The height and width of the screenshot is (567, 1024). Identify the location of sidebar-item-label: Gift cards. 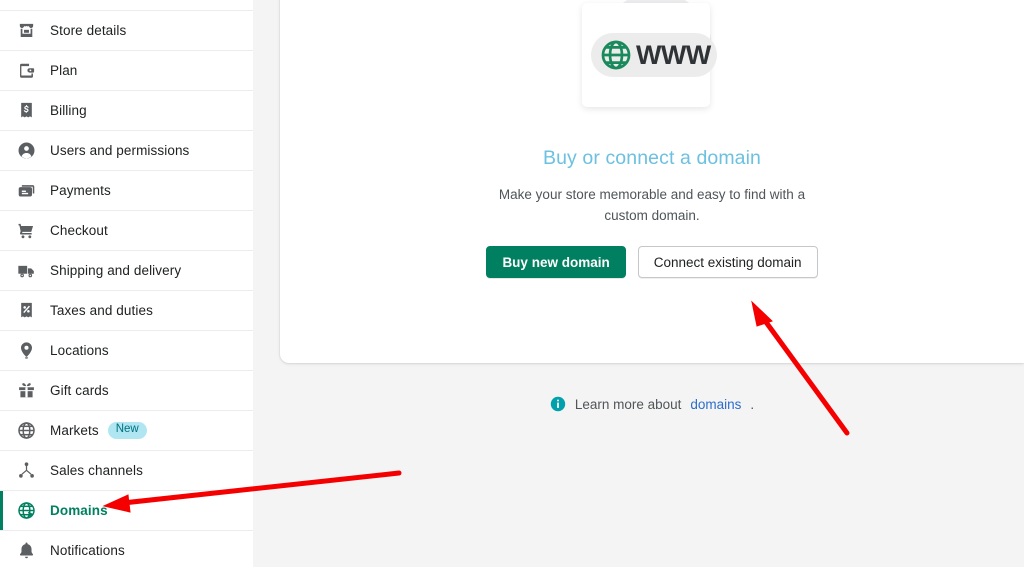
(79, 390).